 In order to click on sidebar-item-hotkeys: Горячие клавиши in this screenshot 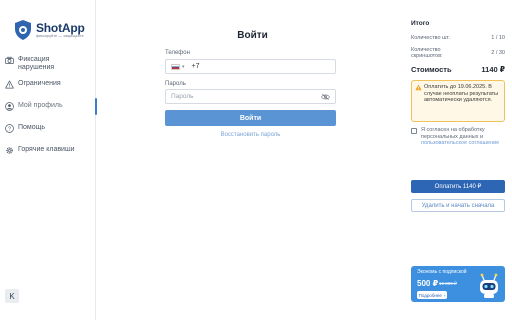, I will do `click(48, 150)`.